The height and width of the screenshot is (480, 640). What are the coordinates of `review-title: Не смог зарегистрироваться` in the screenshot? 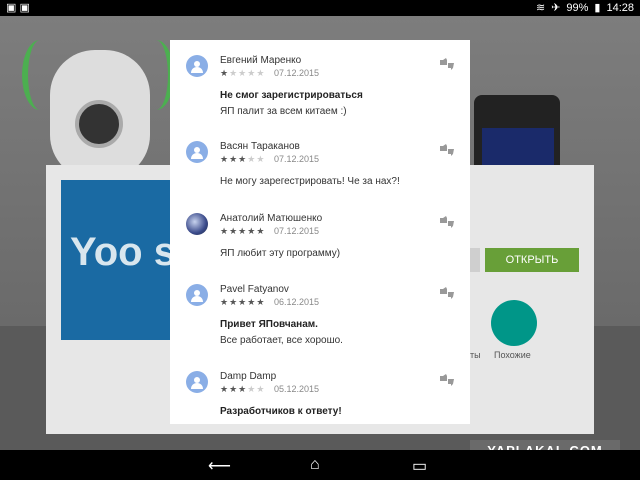 It's located at (291, 95).